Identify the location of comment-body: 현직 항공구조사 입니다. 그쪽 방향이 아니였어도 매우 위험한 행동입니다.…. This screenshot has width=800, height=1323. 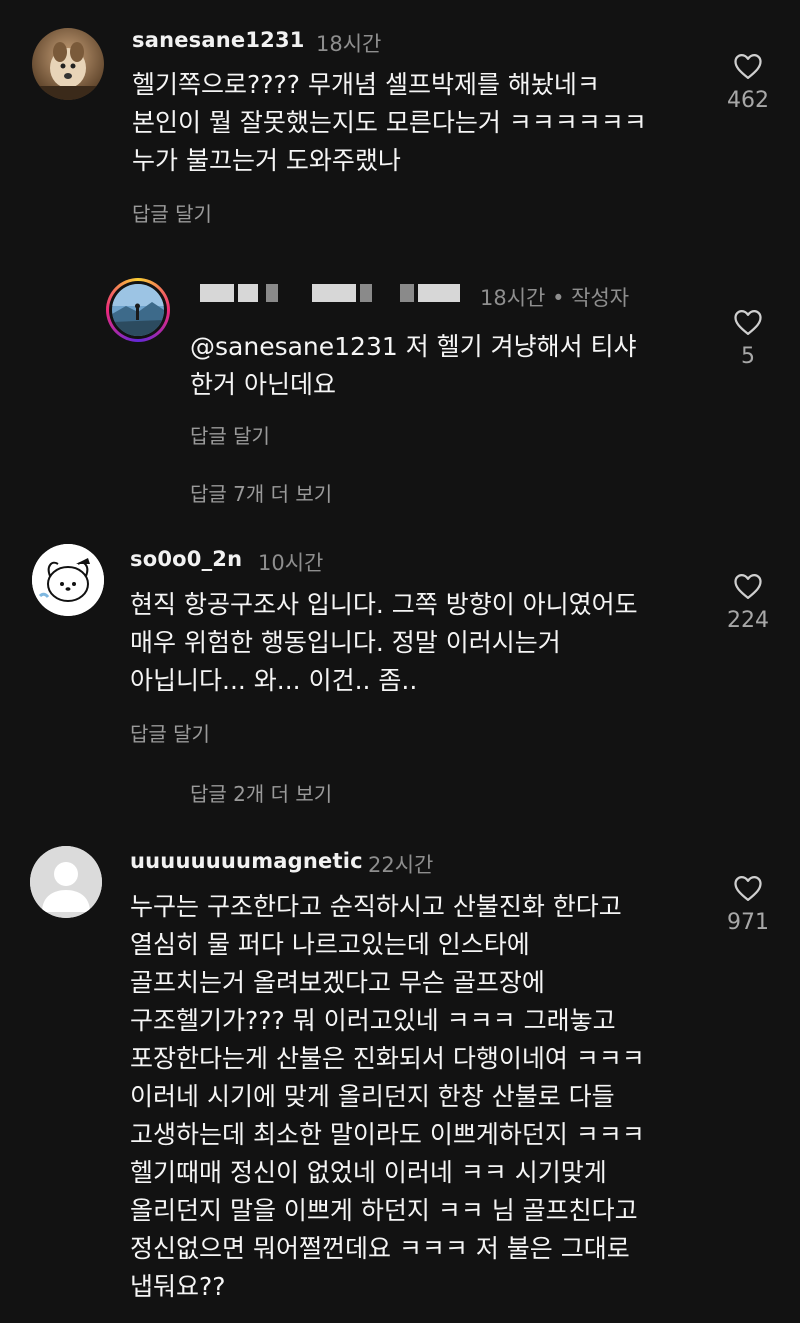
(384, 642).